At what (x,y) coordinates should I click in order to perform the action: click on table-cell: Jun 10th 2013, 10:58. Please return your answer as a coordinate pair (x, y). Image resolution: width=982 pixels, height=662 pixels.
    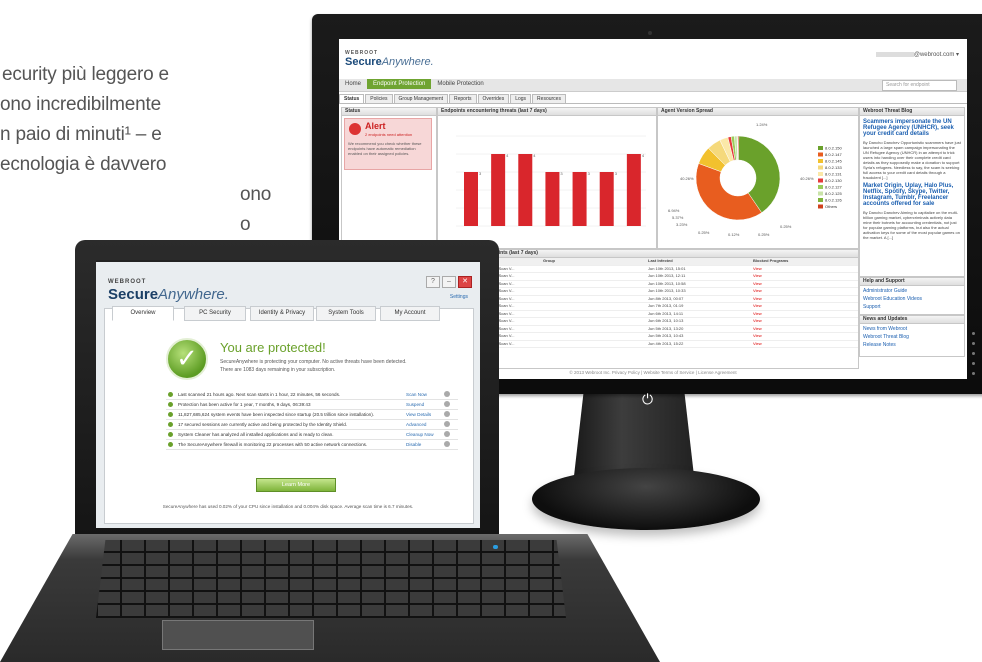
    Looking at the image, I should click on (667, 283).